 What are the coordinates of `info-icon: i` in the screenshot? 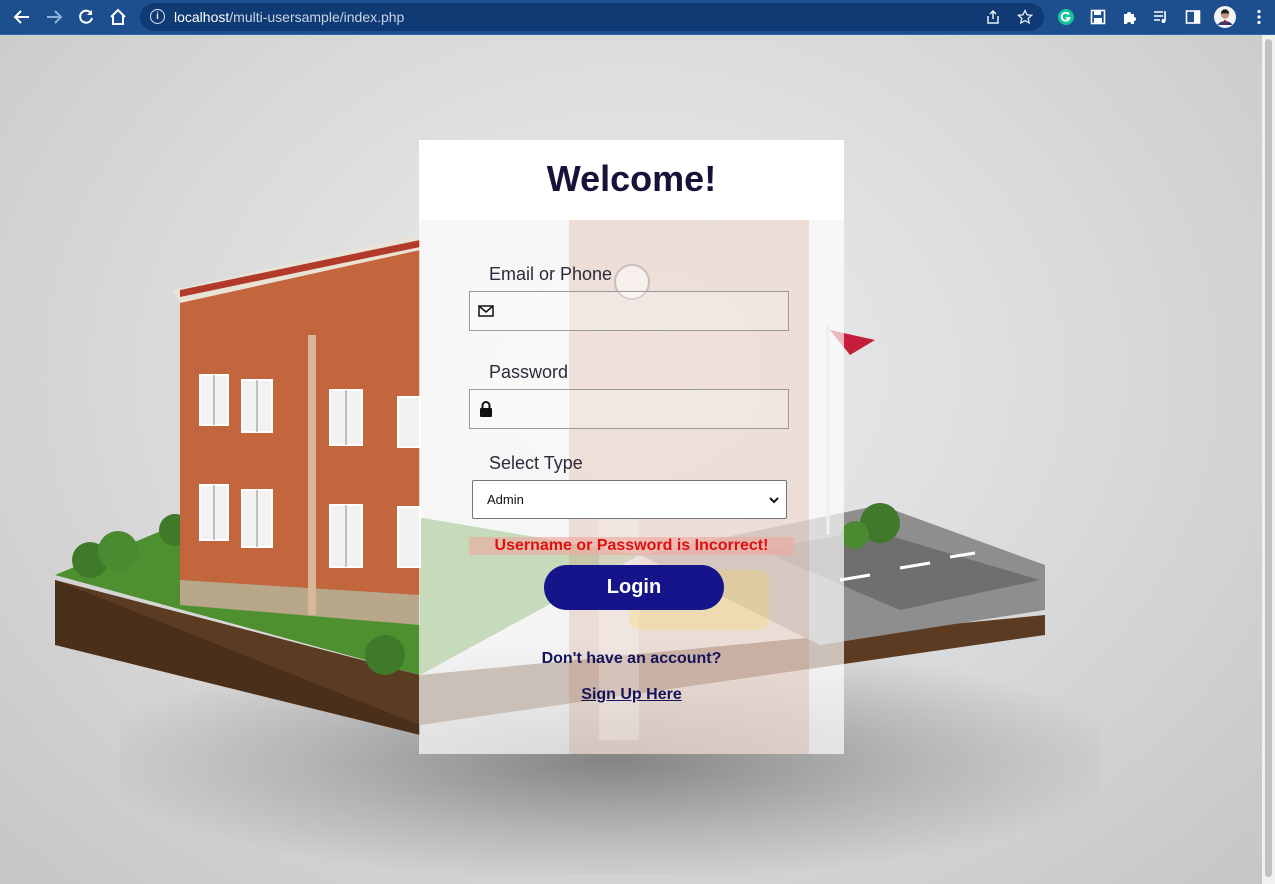 It's located at (157, 16).